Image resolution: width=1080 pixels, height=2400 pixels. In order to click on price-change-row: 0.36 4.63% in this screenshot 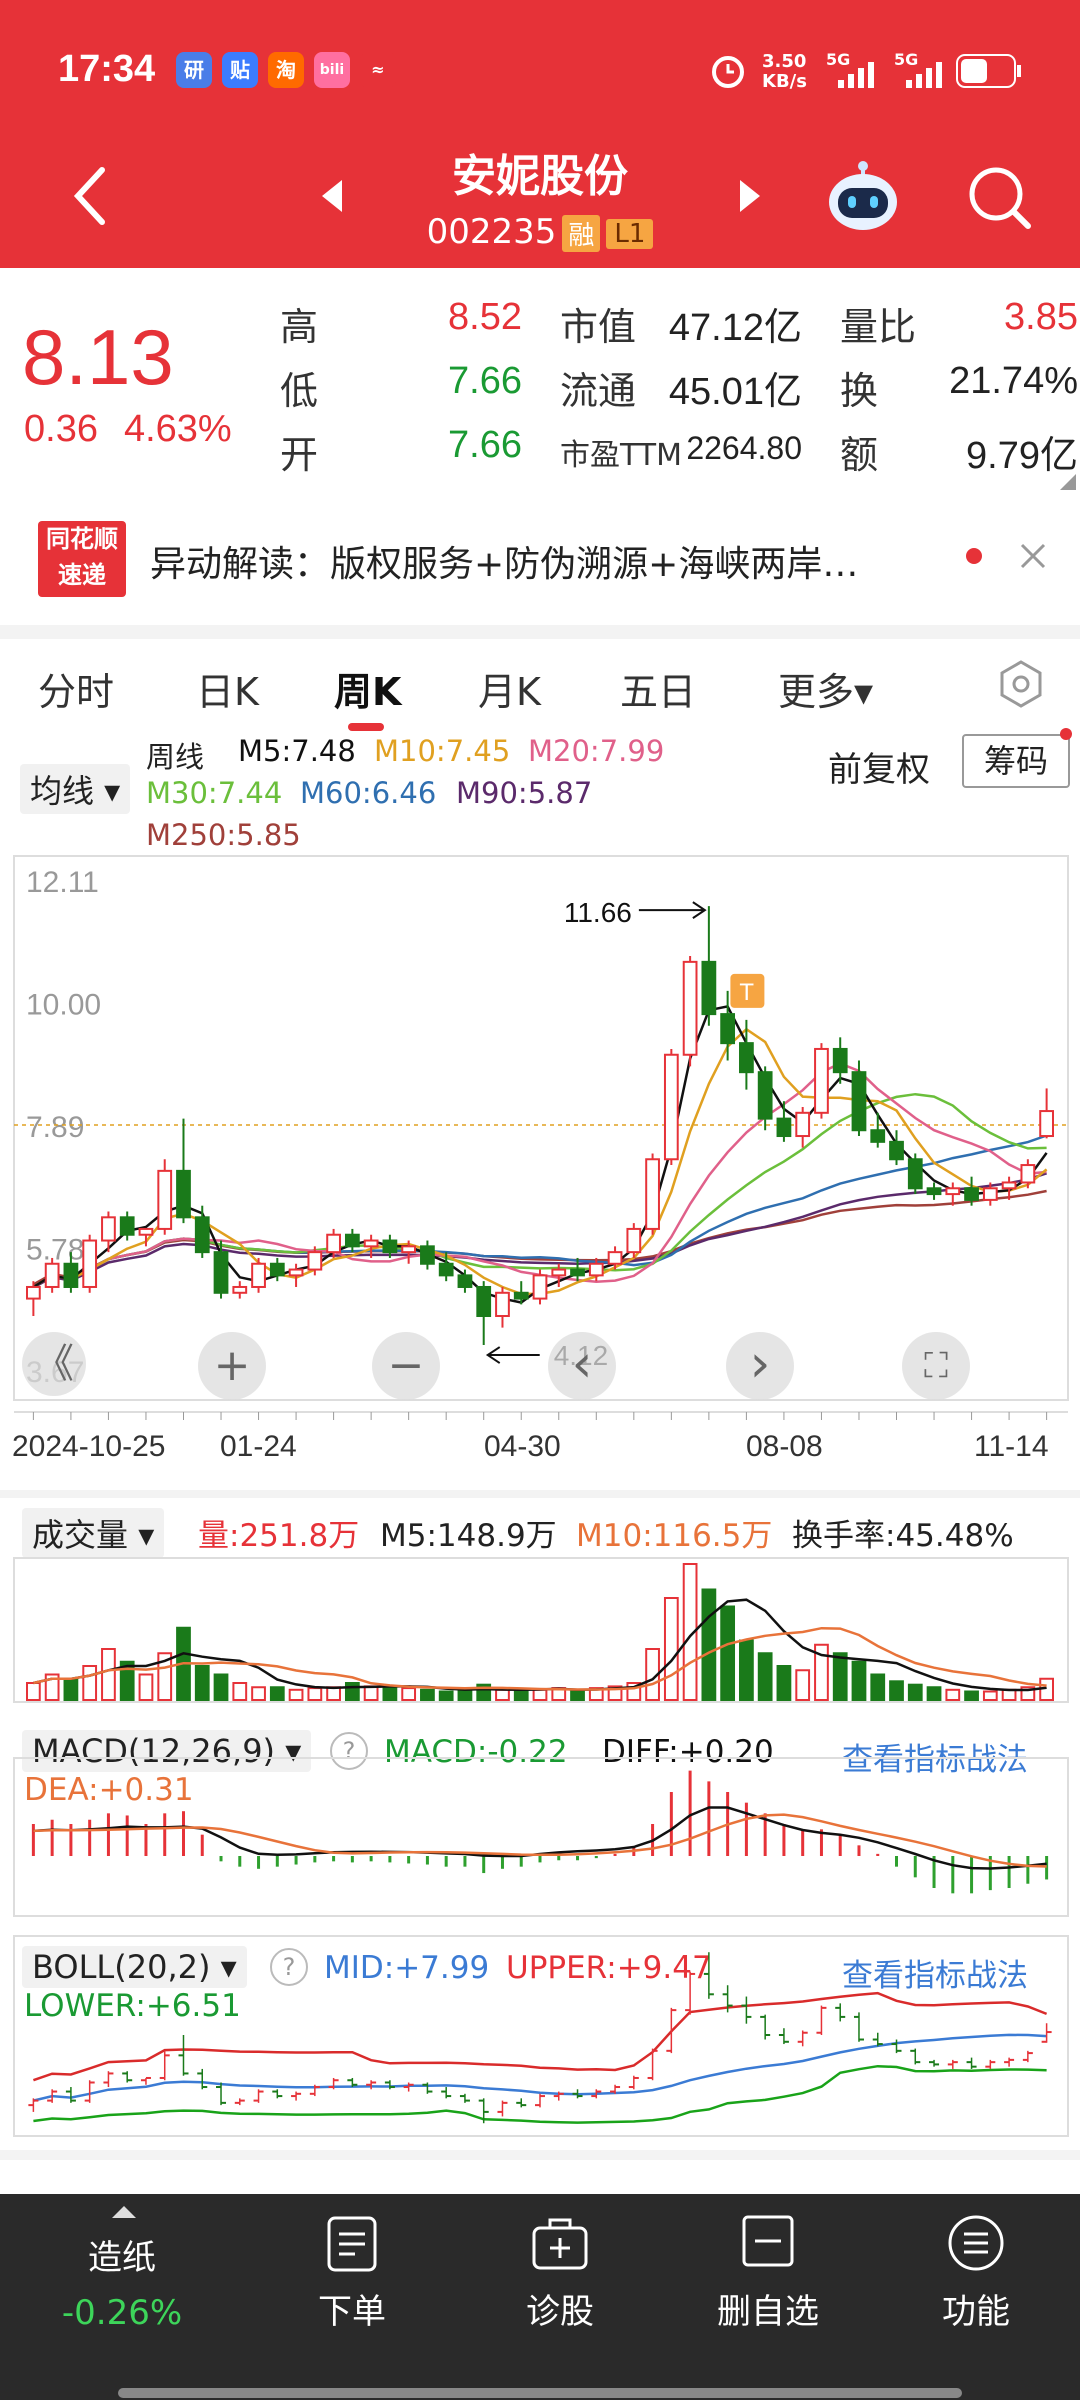, I will do `click(128, 429)`.